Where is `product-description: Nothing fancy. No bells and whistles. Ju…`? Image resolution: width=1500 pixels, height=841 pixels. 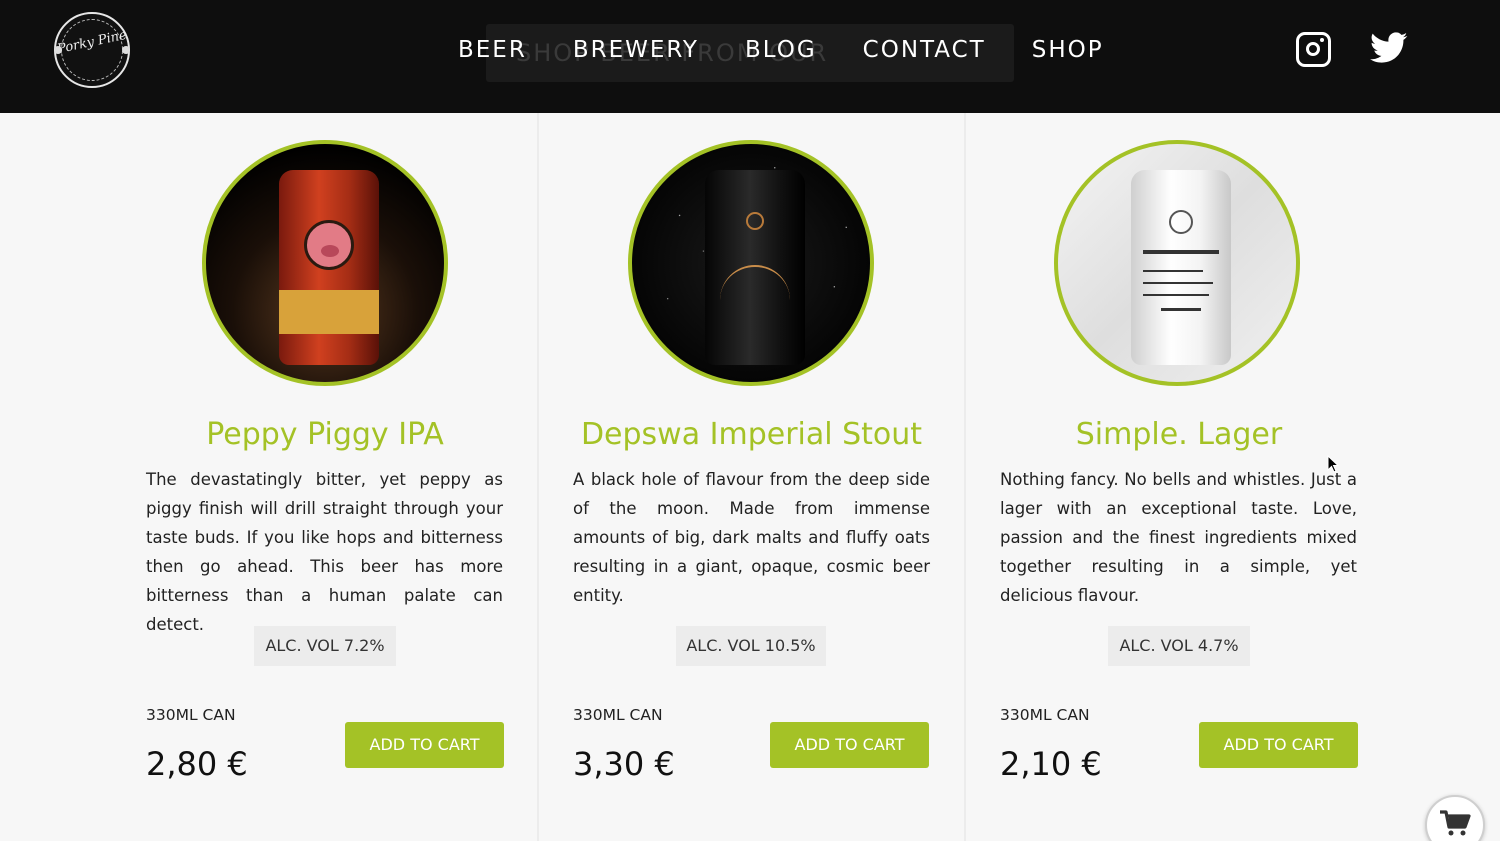 product-description: Nothing fancy. No bells and whistles. Ju… is located at coordinates (1178, 537).